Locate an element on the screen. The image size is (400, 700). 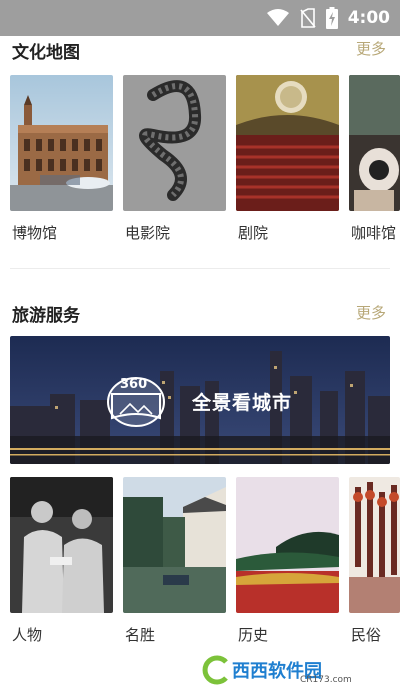
scenic-spots-label: 名胜 is located at coordinates (140, 635).